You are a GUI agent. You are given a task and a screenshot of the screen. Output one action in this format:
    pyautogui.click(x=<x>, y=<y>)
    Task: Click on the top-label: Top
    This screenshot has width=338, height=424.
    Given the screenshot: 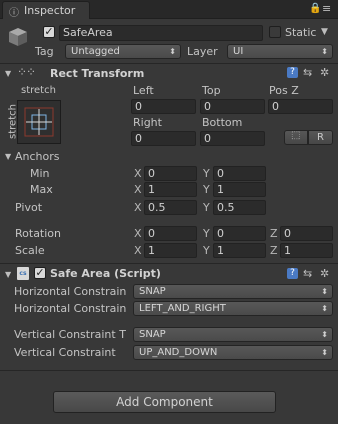 What is the action you would take?
    pyautogui.click(x=211, y=90)
    